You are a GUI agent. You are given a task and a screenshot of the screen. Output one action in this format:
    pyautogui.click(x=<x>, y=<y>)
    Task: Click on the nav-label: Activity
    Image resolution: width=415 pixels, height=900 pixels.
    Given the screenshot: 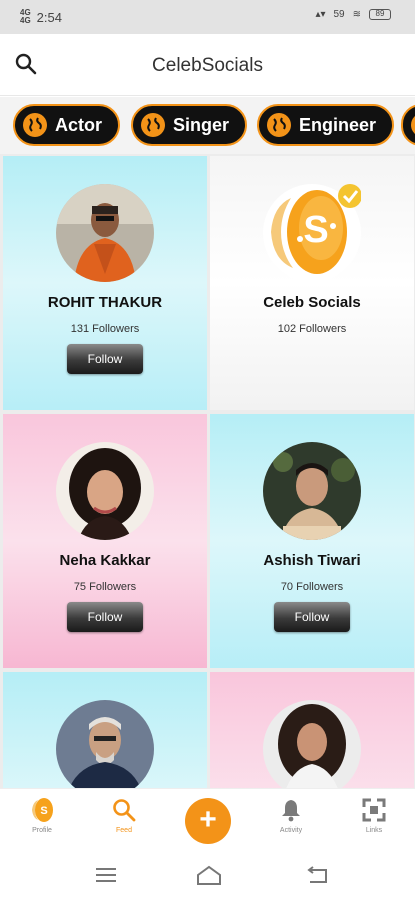 What is the action you would take?
    pyautogui.click(x=291, y=830)
    